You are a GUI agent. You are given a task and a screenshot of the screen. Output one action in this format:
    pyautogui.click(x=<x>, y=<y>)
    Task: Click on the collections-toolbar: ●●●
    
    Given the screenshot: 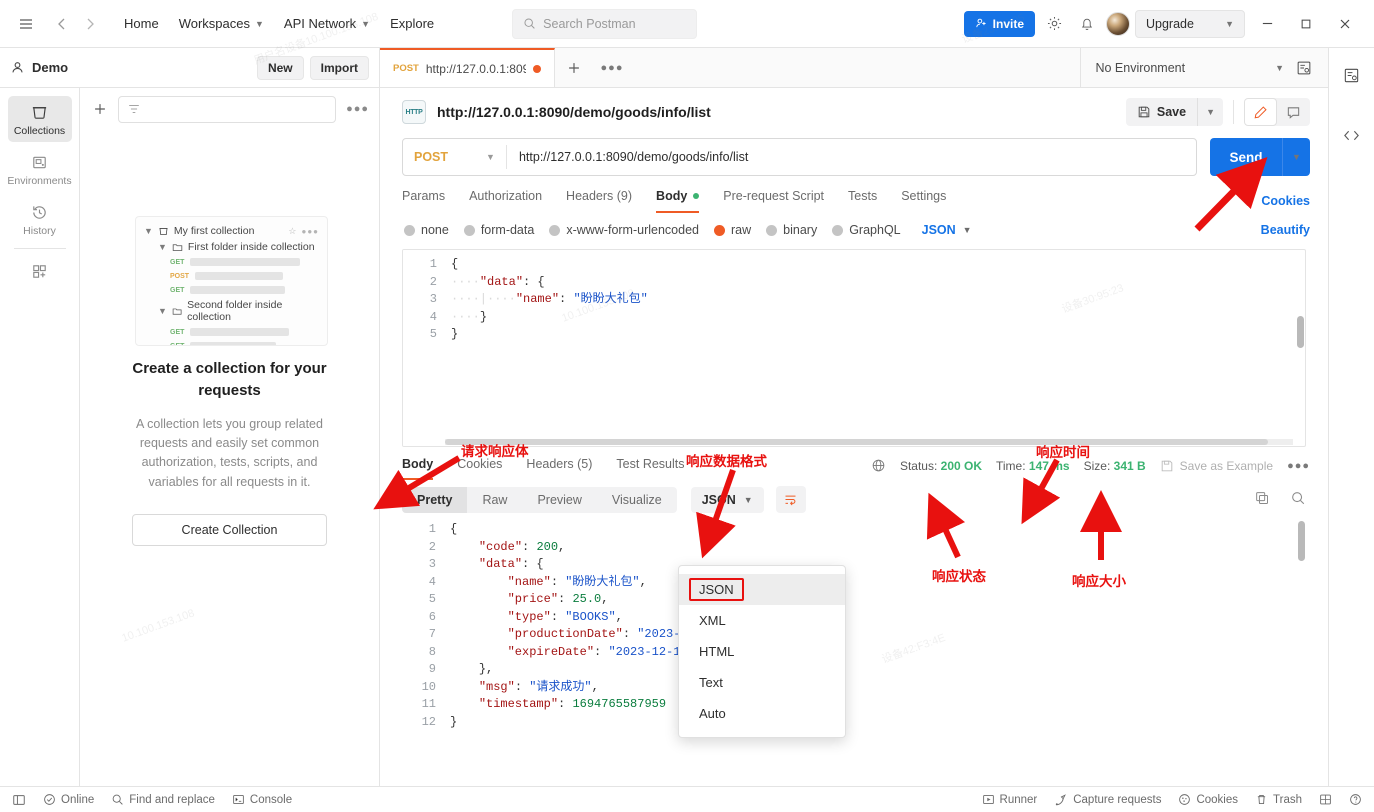 What is the action you would take?
    pyautogui.click(x=229, y=109)
    